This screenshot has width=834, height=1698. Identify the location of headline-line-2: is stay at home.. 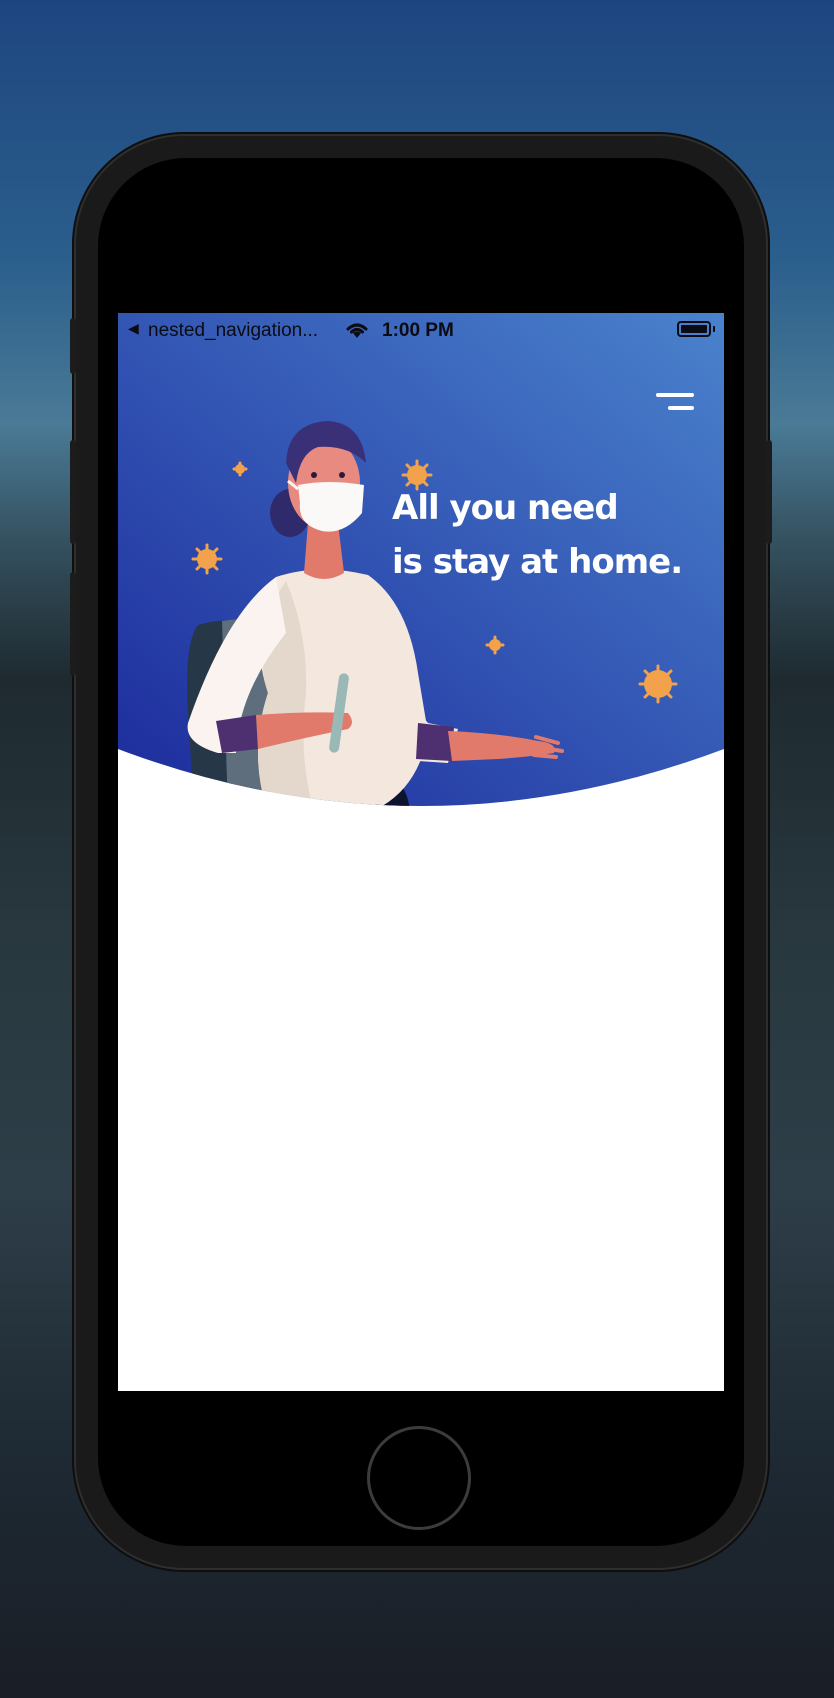
(537, 562).